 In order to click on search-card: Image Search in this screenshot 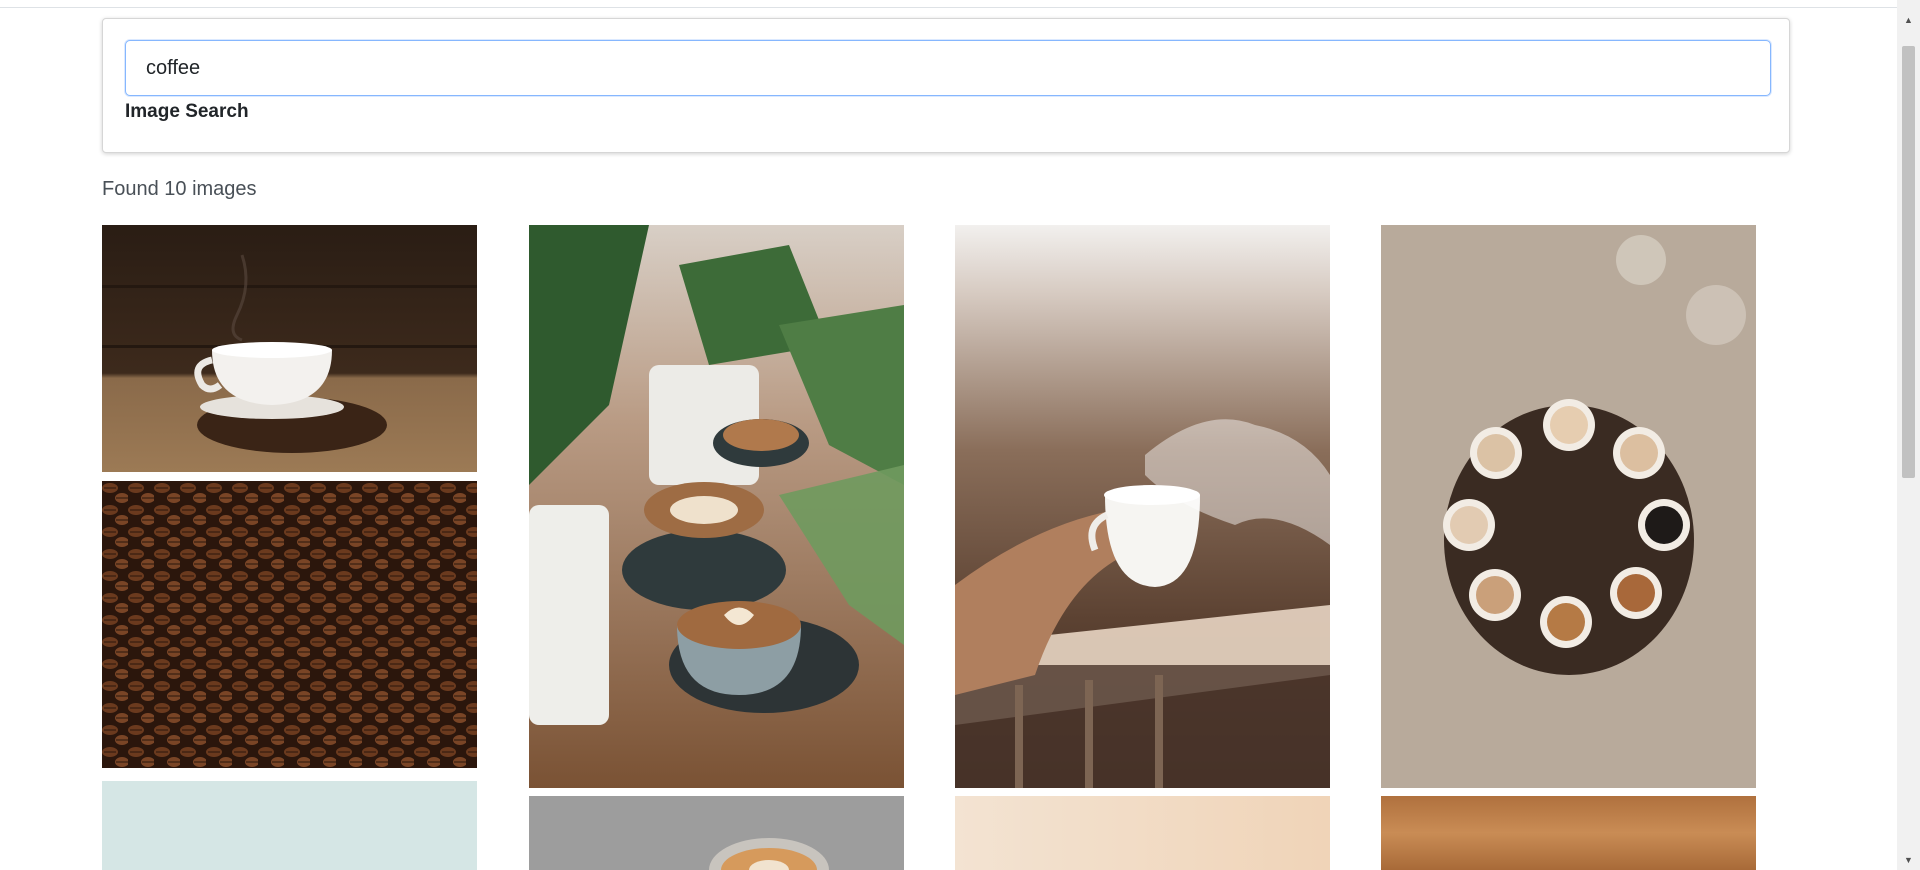, I will do `click(946, 85)`.